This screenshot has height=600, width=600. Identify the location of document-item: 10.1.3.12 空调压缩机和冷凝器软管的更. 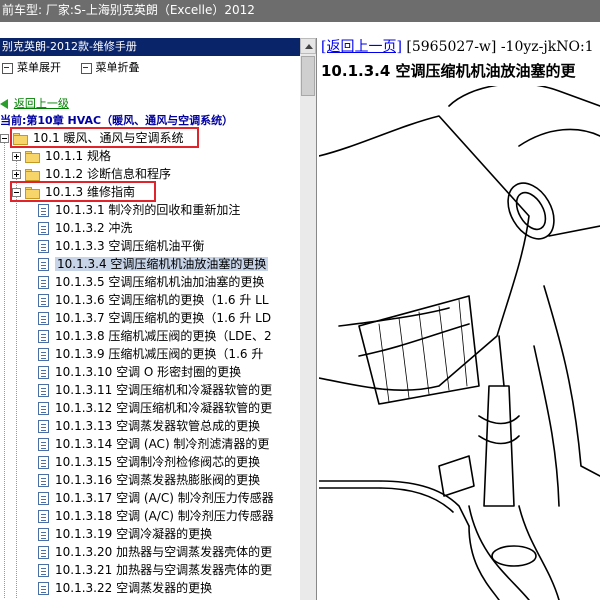
(155, 408).